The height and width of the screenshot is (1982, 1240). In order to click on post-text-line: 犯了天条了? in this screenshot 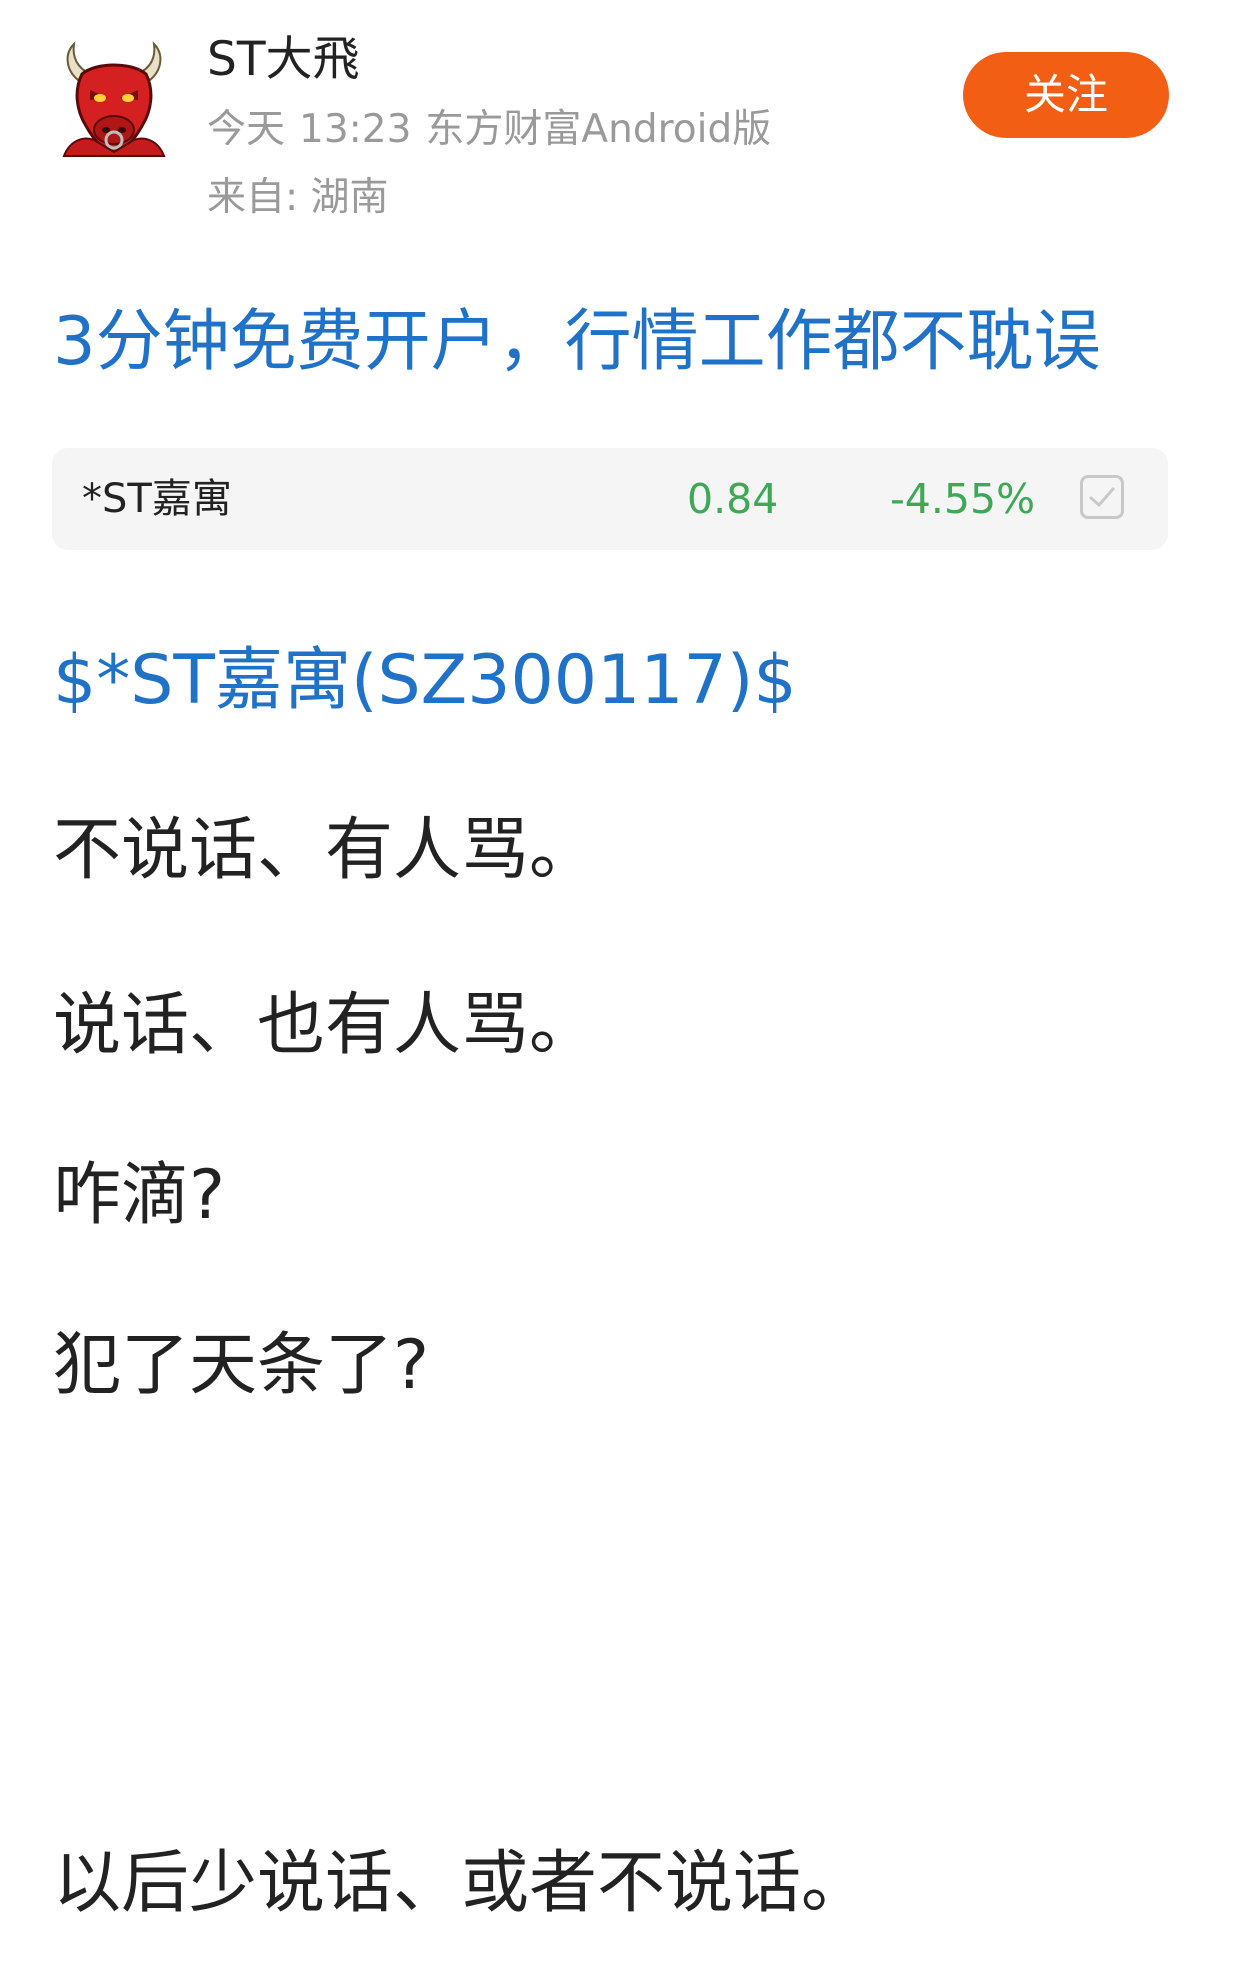, I will do `click(241, 1365)`.